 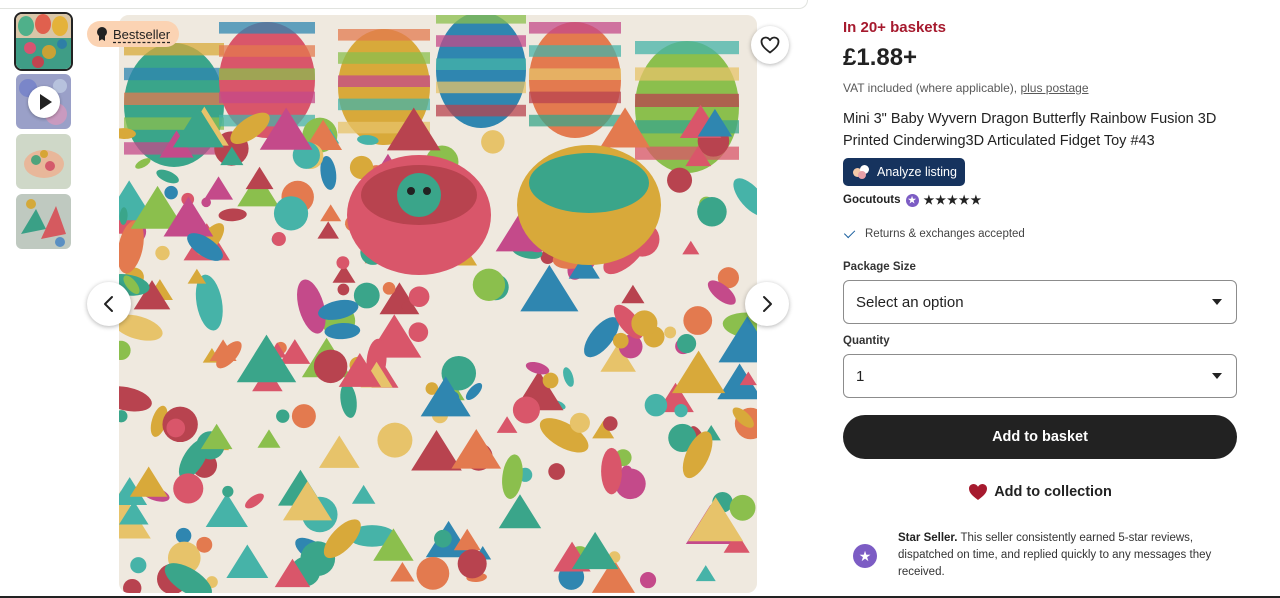 I want to click on add-to-collection-button: Add to collection, so click(x=1040, y=492).